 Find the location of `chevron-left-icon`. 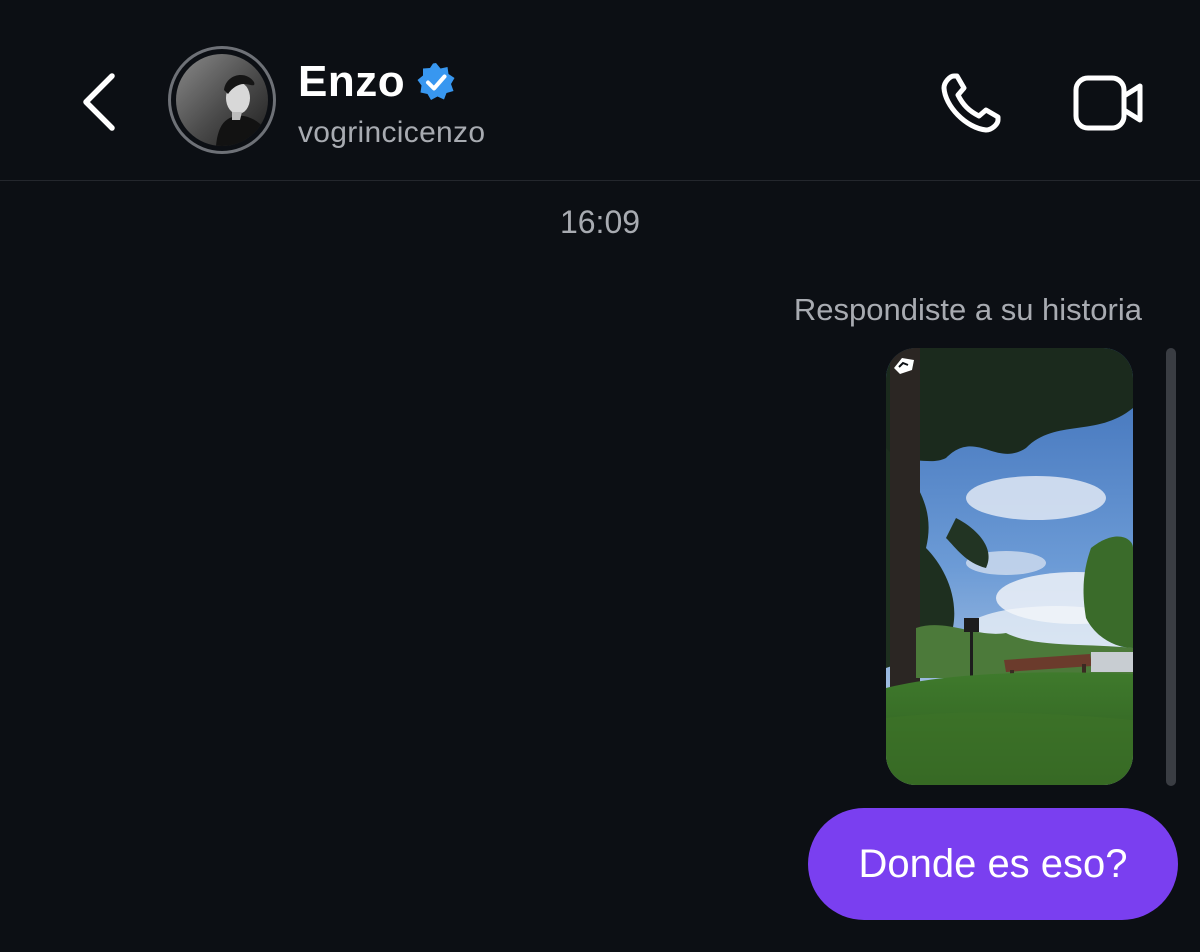

chevron-left-icon is located at coordinates (99, 102).